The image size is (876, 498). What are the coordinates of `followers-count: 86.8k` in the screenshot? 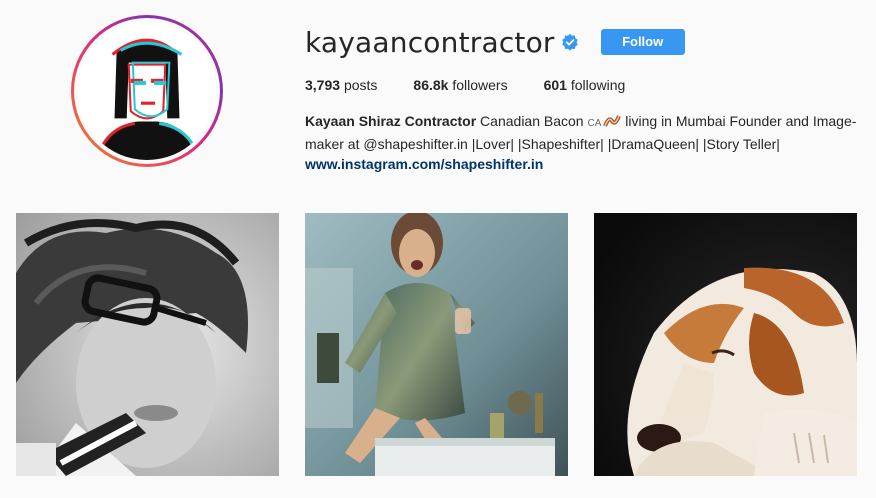 It's located at (431, 85).